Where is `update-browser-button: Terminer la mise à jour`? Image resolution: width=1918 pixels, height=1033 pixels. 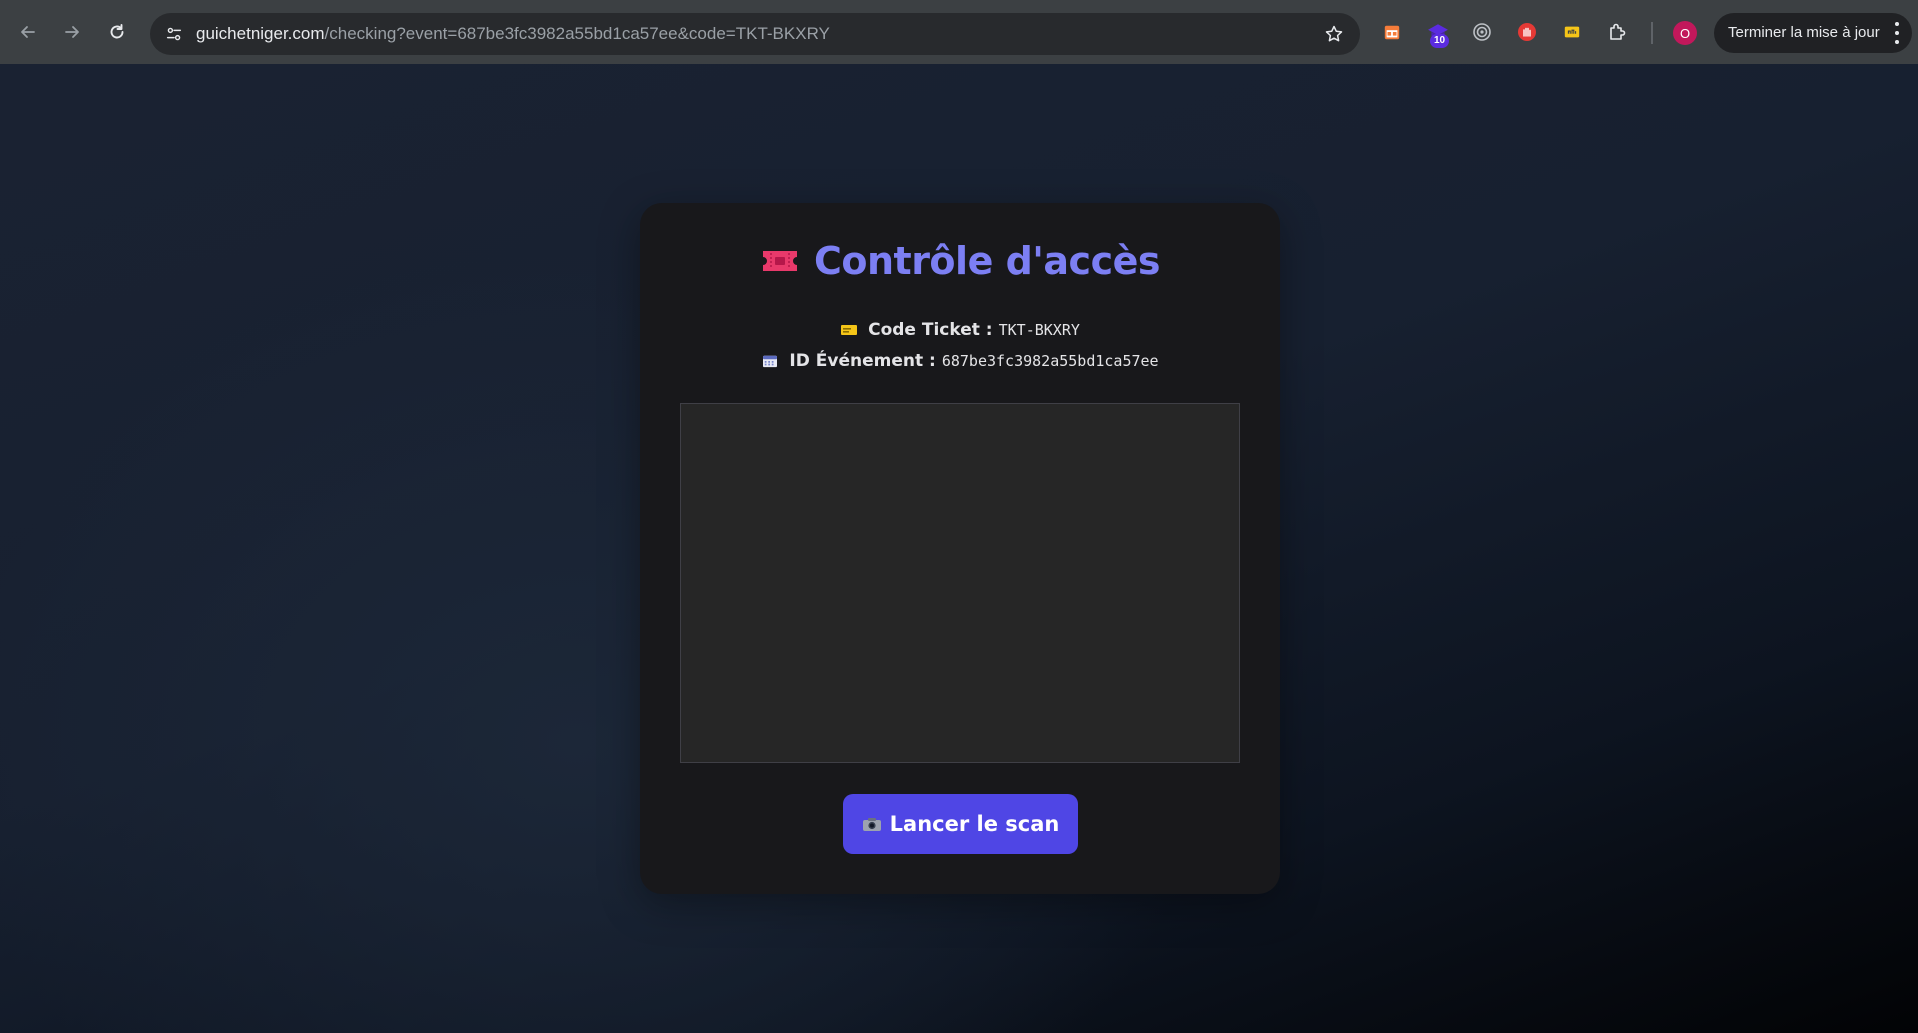
update-browser-button: Terminer la mise à jour is located at coordinates (1813, 33).